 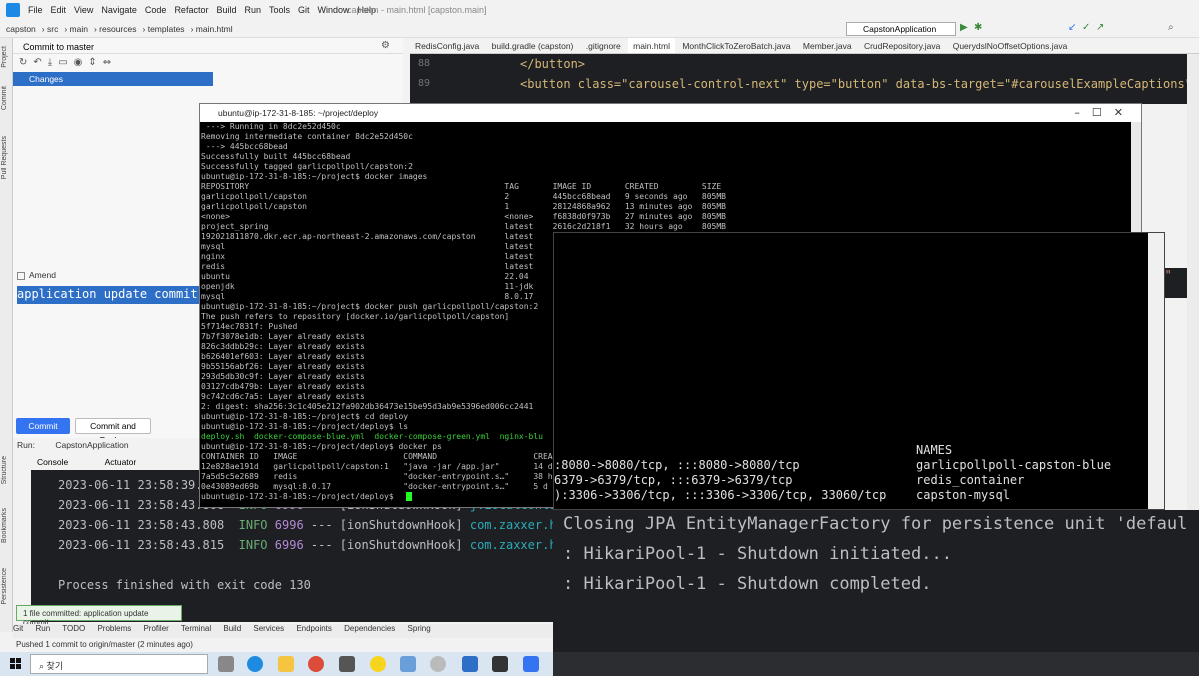 I want to click on settings-gear-icon: ⚙, so click(x=385, y=45).